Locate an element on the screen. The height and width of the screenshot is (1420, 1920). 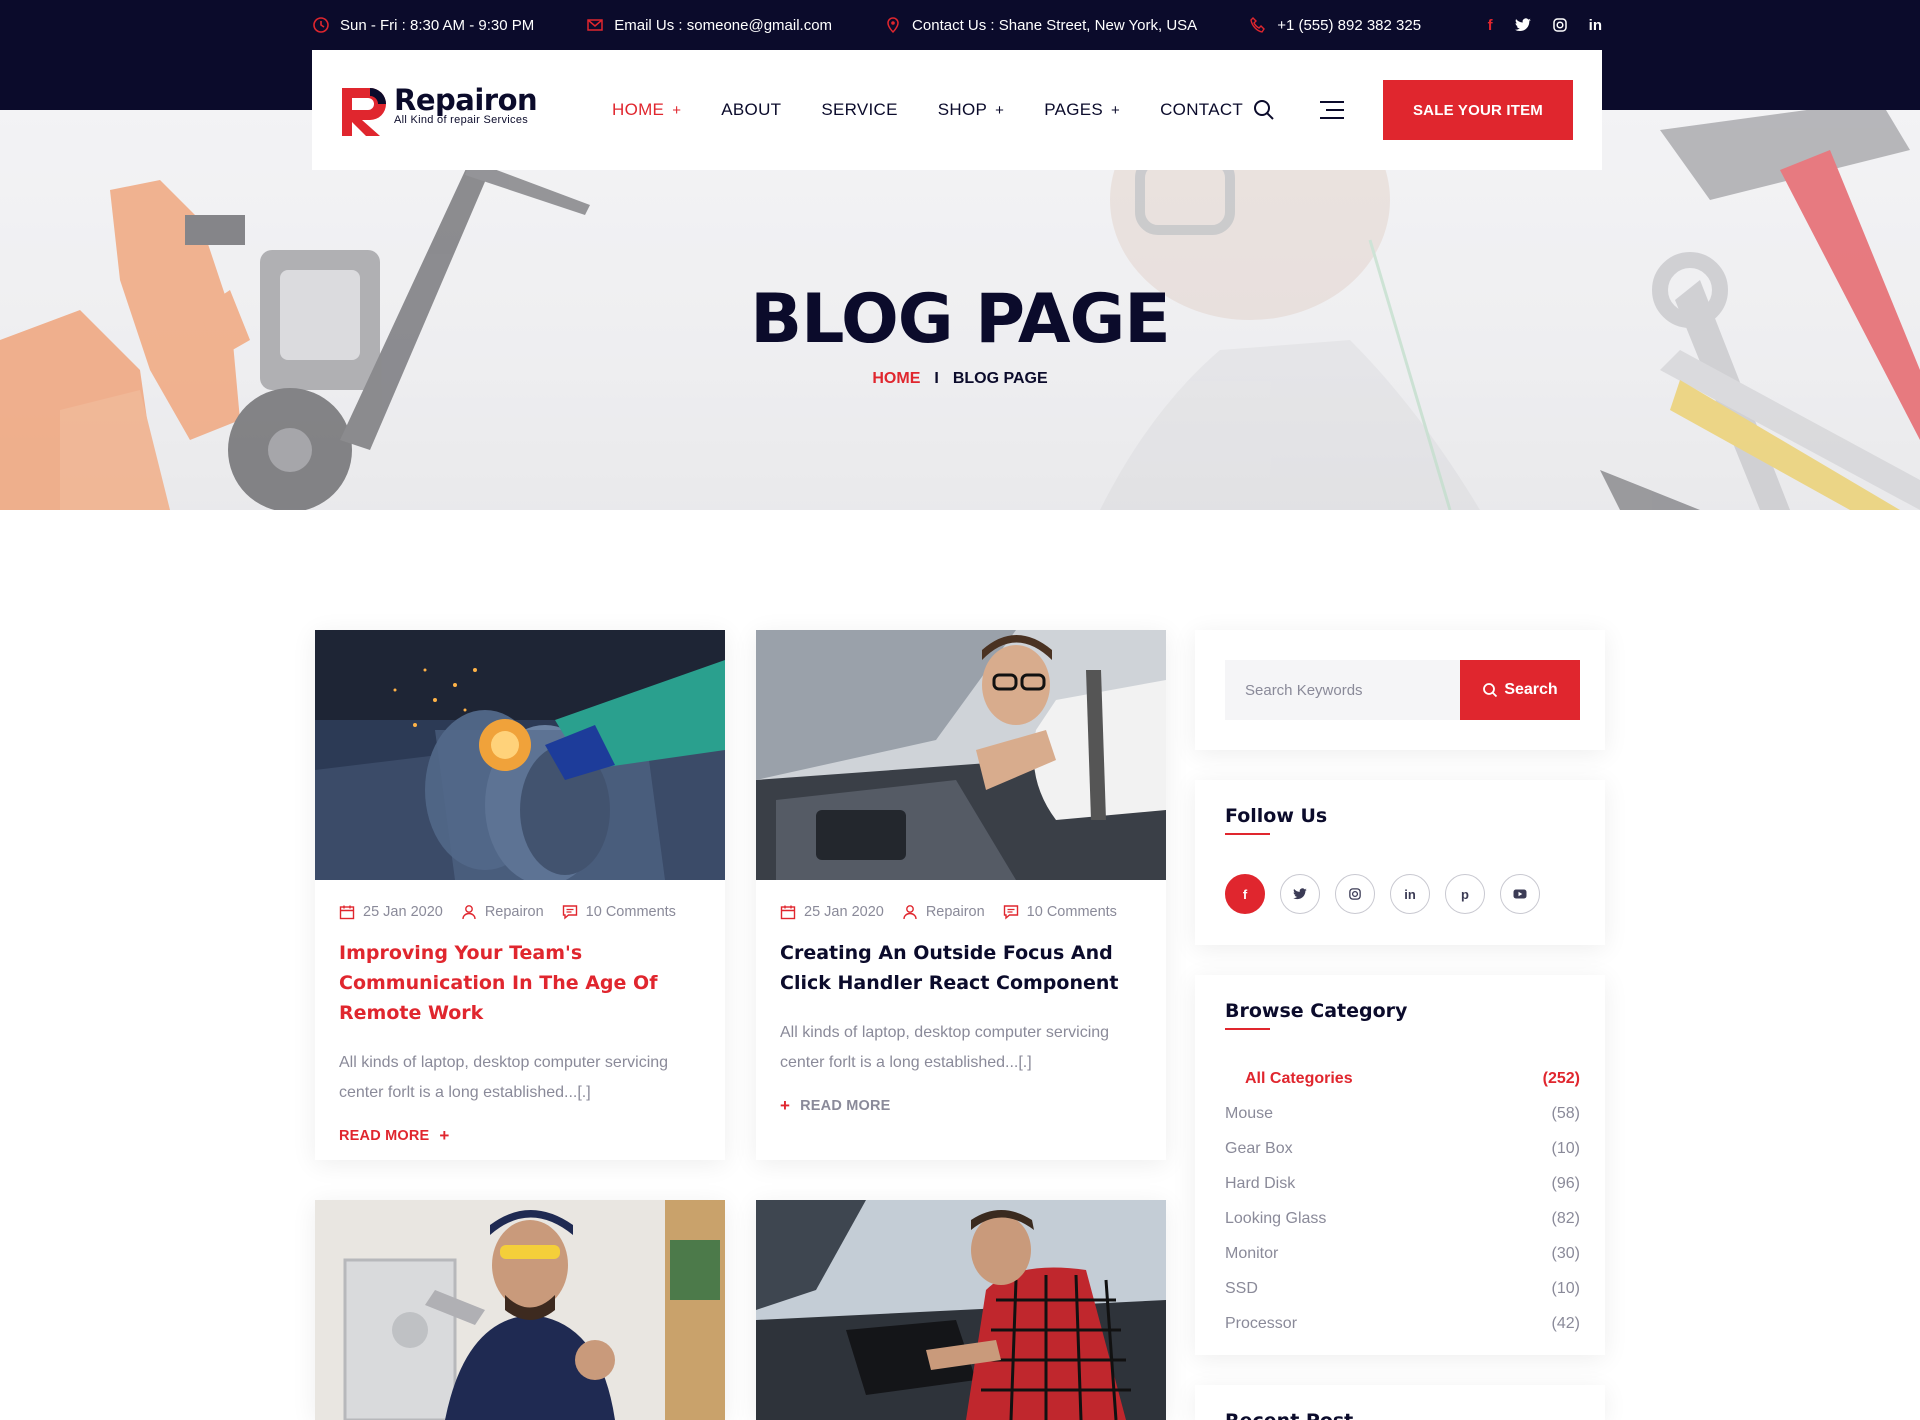
category-item: Processor (42) is located at coordinates (1402, 1323).